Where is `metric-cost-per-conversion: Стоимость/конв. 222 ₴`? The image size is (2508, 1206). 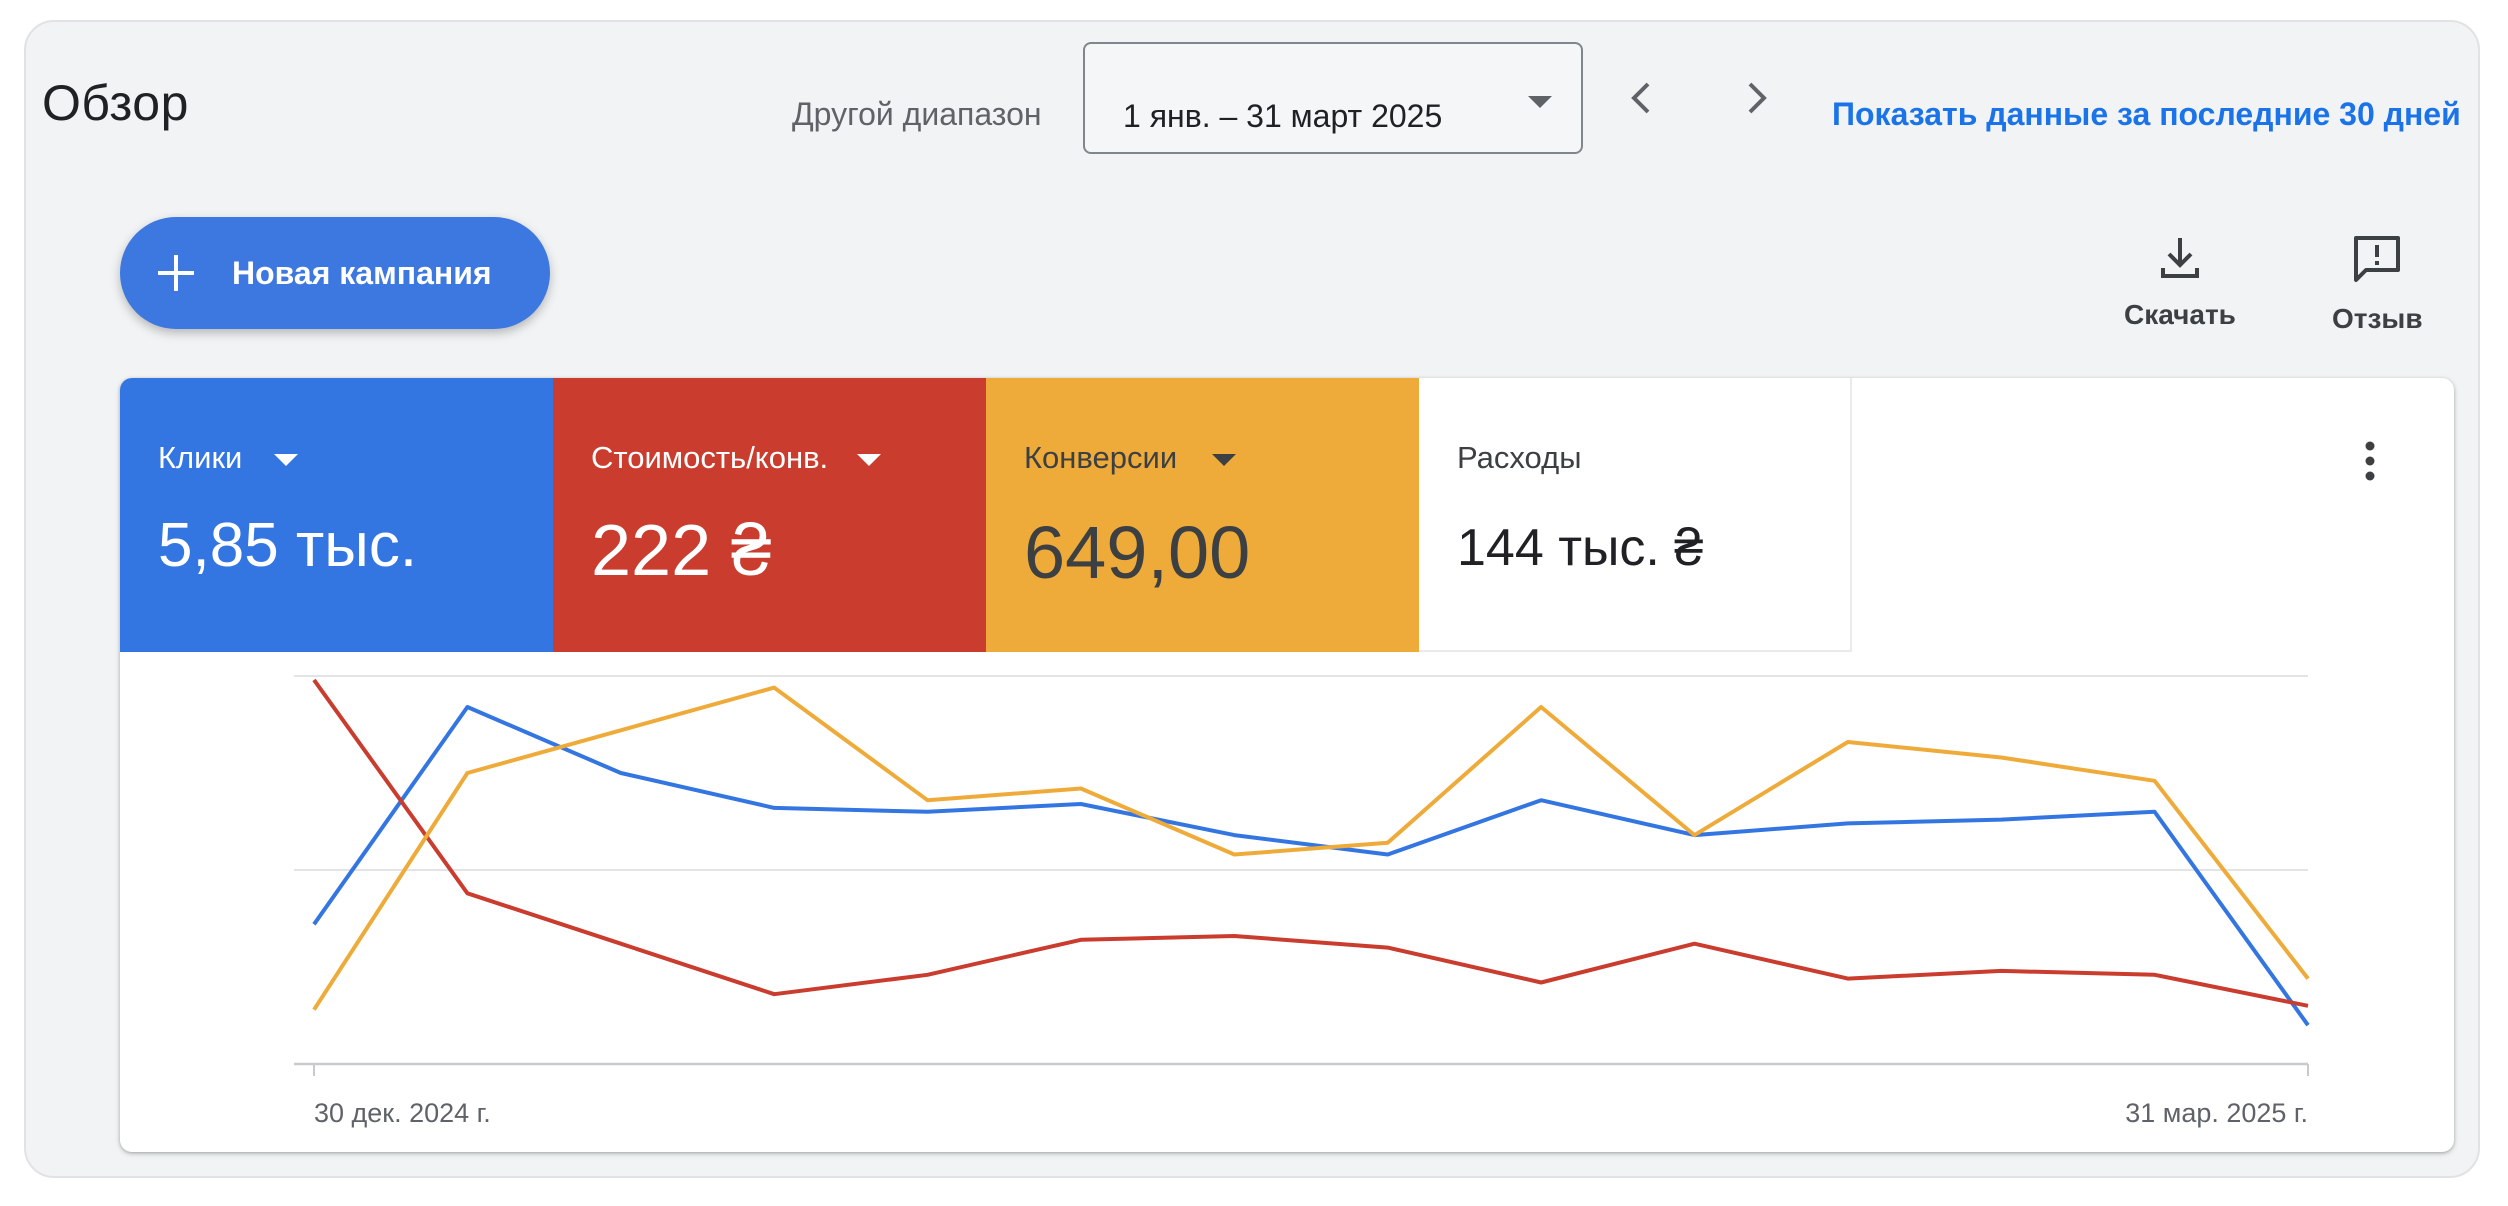 metric-cost-per-conversion: Стоимость/конв. 222 ₴ is located at coordinates (769, 515).